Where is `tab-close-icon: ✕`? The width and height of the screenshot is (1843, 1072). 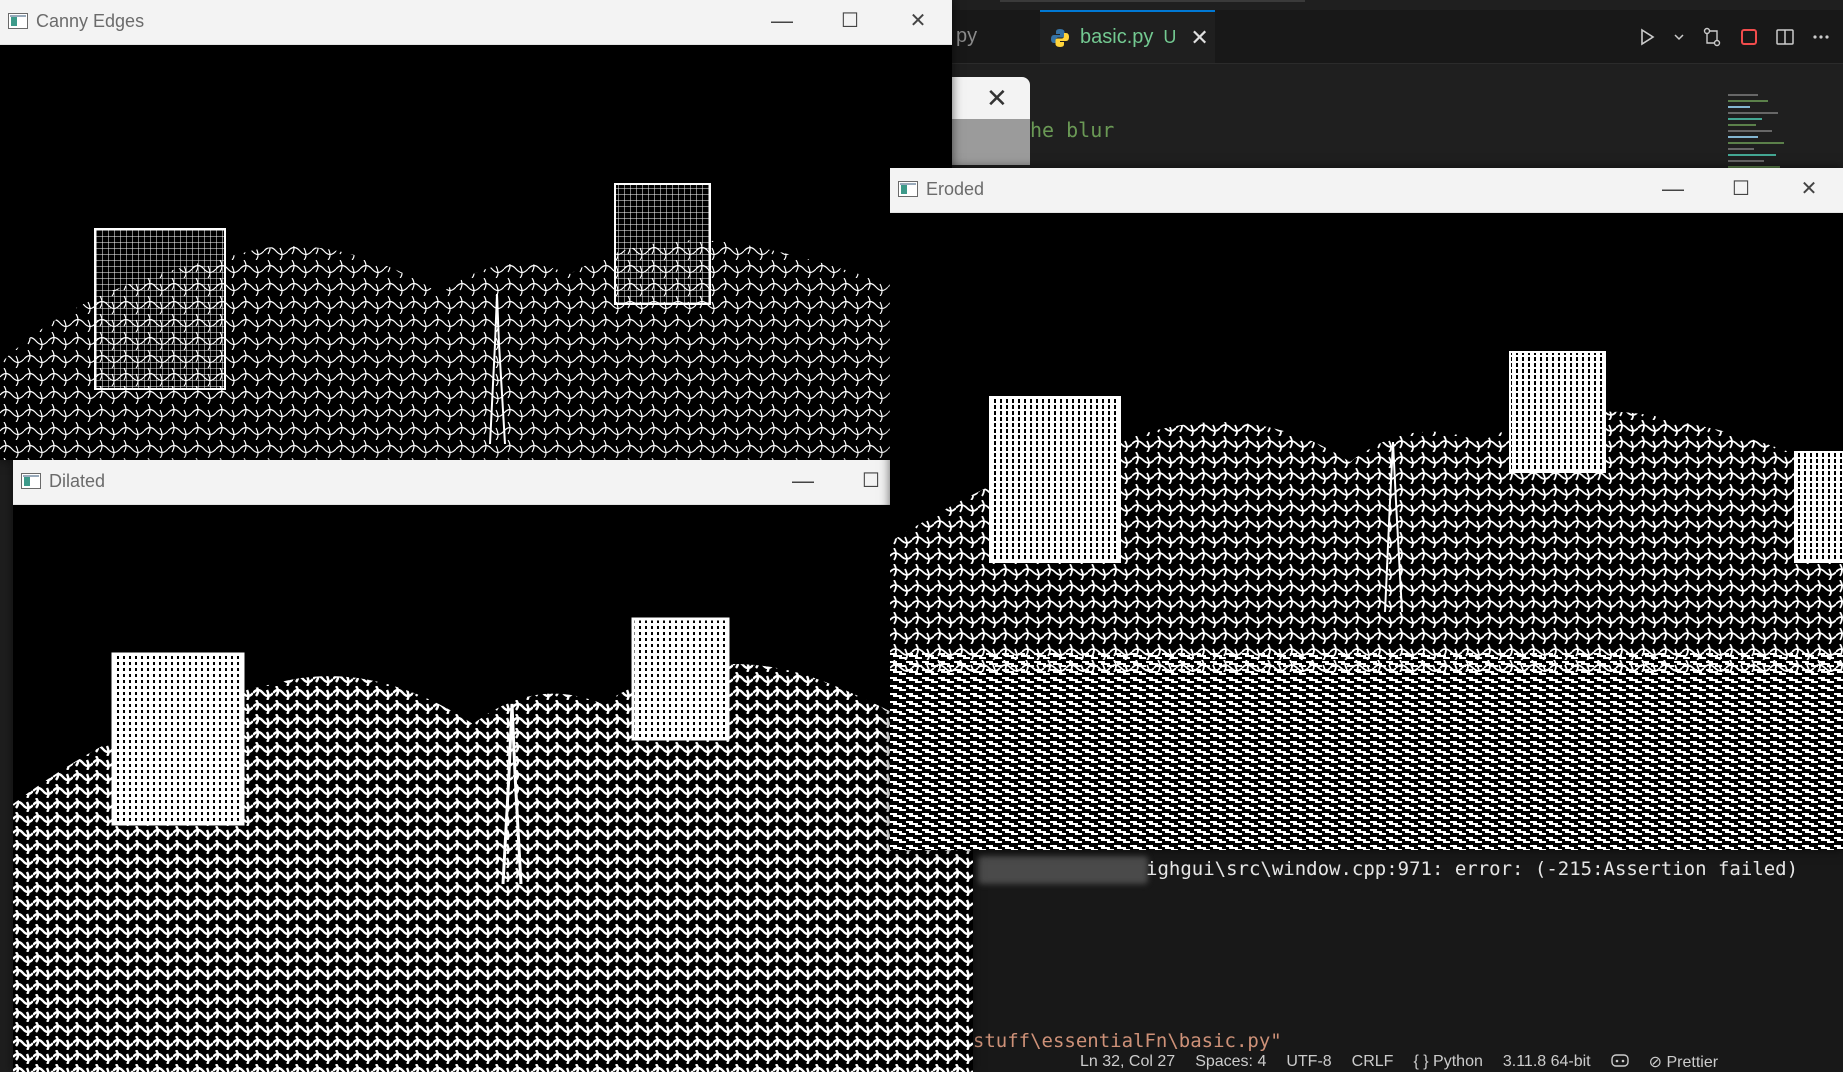 tab-close-icon: ✕ is located at coordinates (1199, 38).